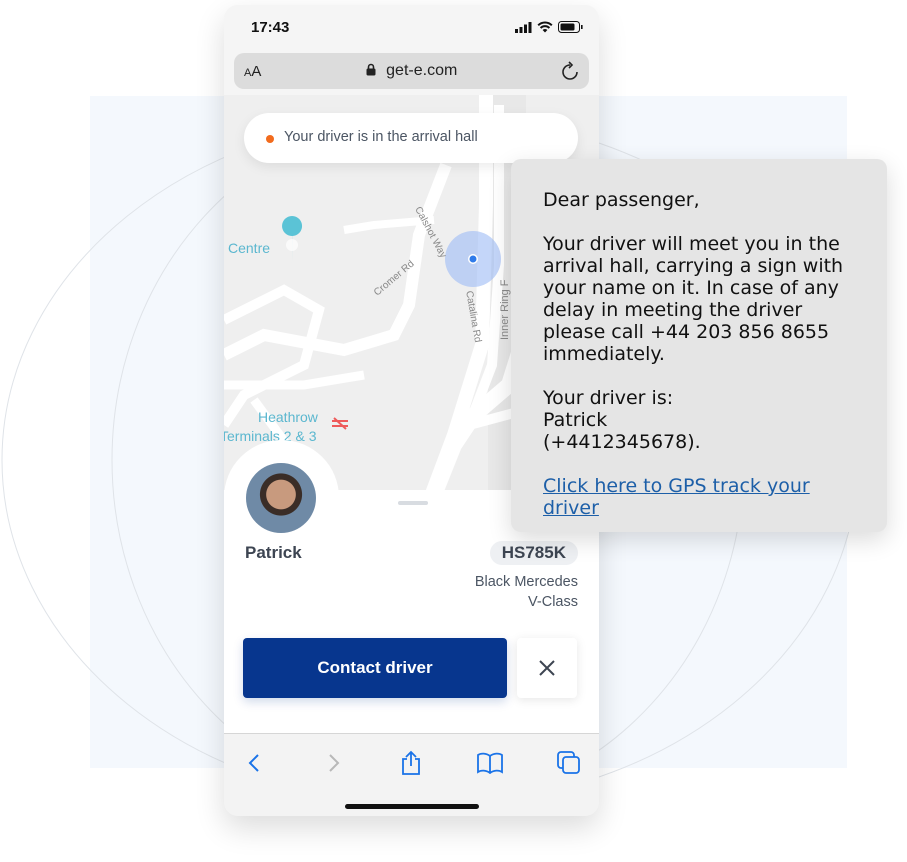  I want to click on tabs-icon, so click(568, 762).